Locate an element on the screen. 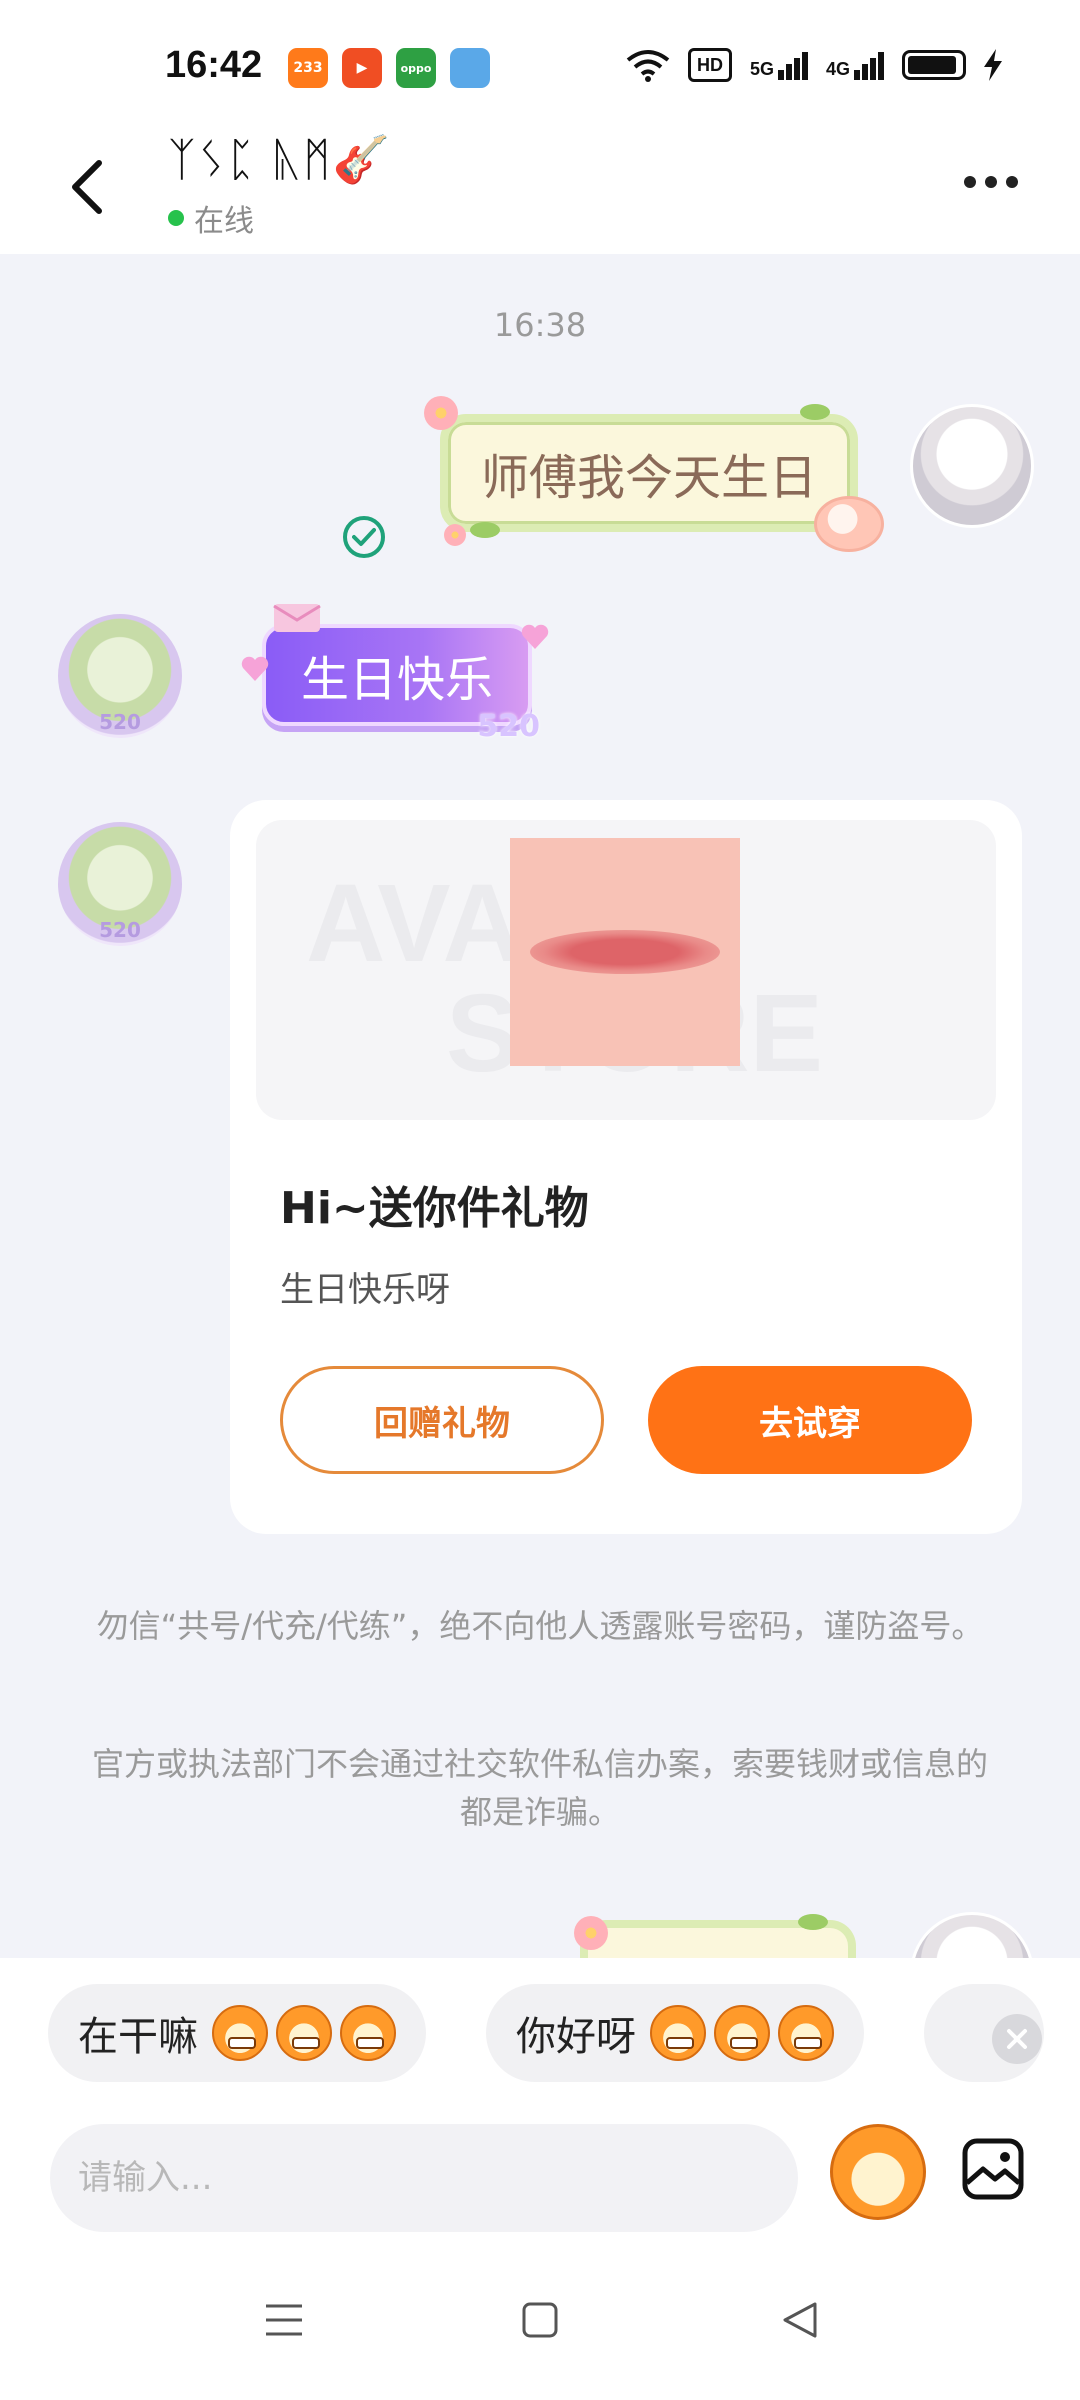 This screenshot has width=1080, height=2400. home-nav-button is located at coordinates (540, 2320).